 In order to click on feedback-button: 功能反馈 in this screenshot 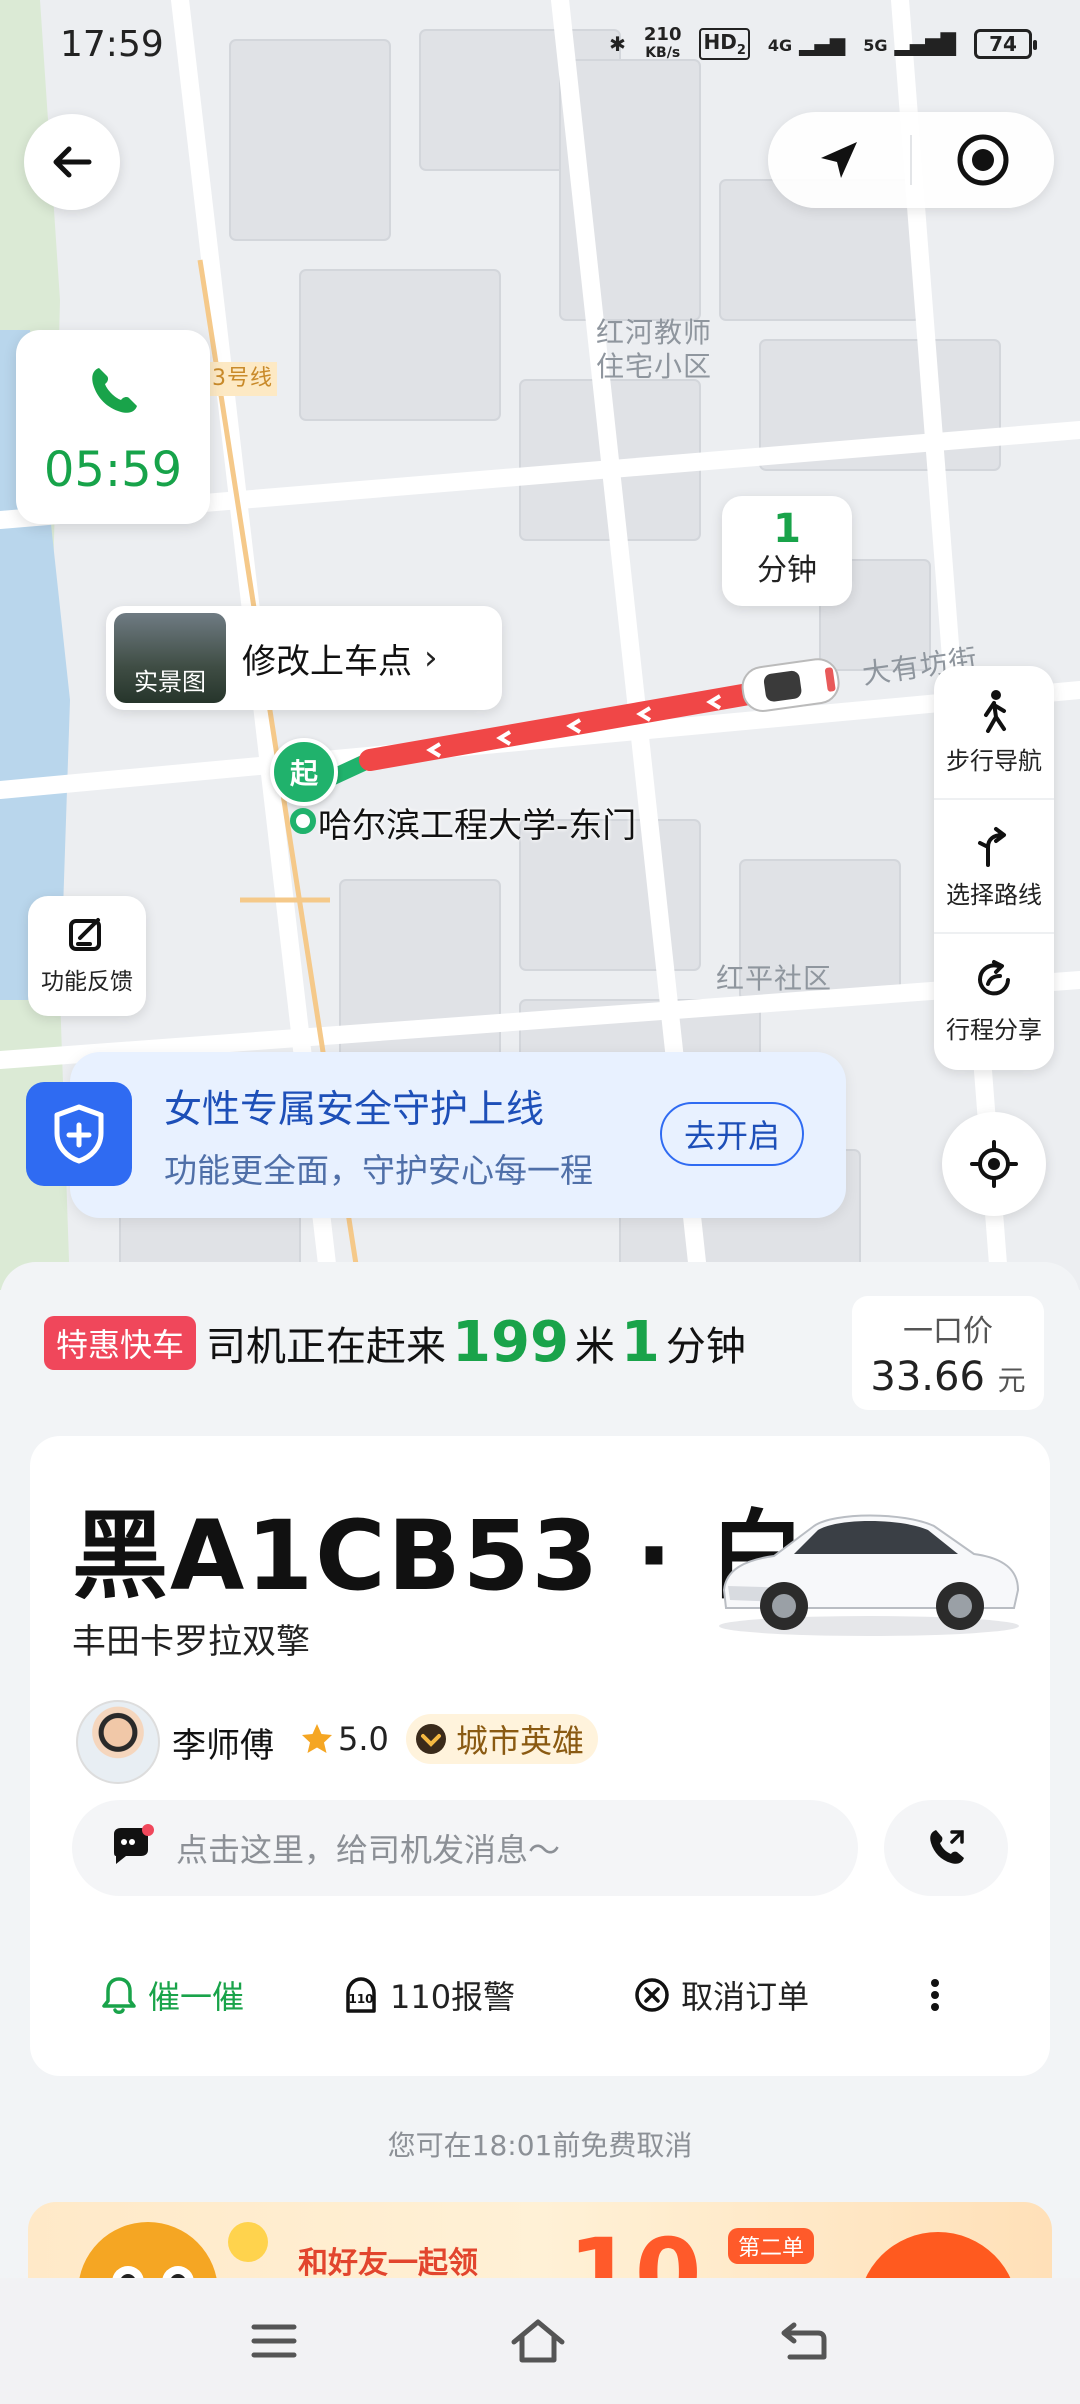, I will do `click(87, 956)`.